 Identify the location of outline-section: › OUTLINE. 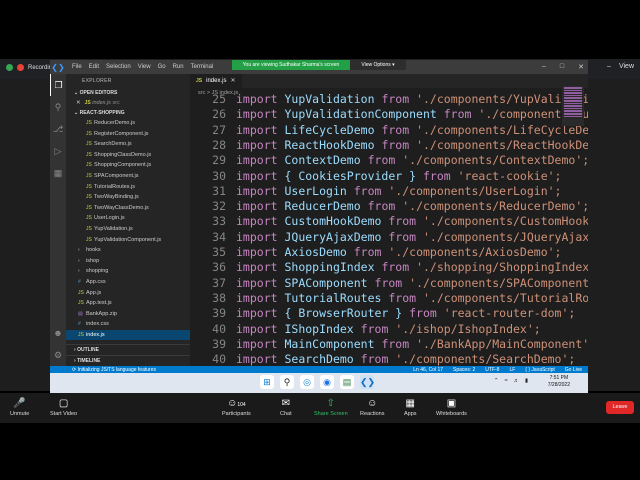
(128, 349).